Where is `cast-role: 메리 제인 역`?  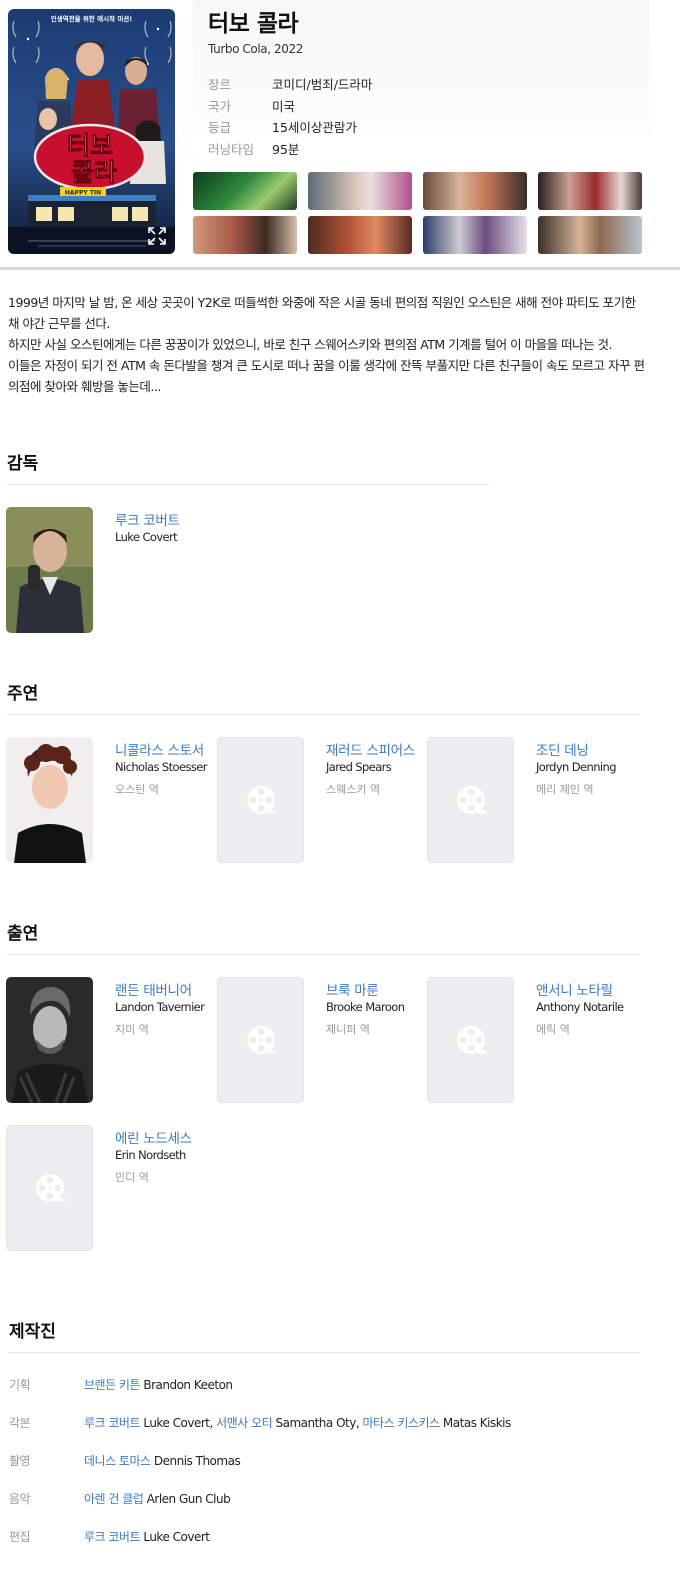
cast-role: 메리 제인 역 is located at coordinates (565, 789).